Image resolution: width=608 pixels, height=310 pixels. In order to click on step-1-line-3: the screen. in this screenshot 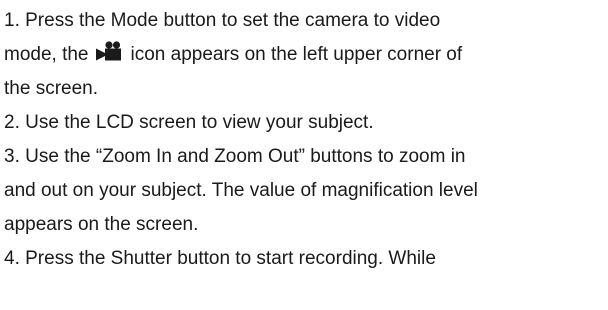, I will do `click(51, 88)`.